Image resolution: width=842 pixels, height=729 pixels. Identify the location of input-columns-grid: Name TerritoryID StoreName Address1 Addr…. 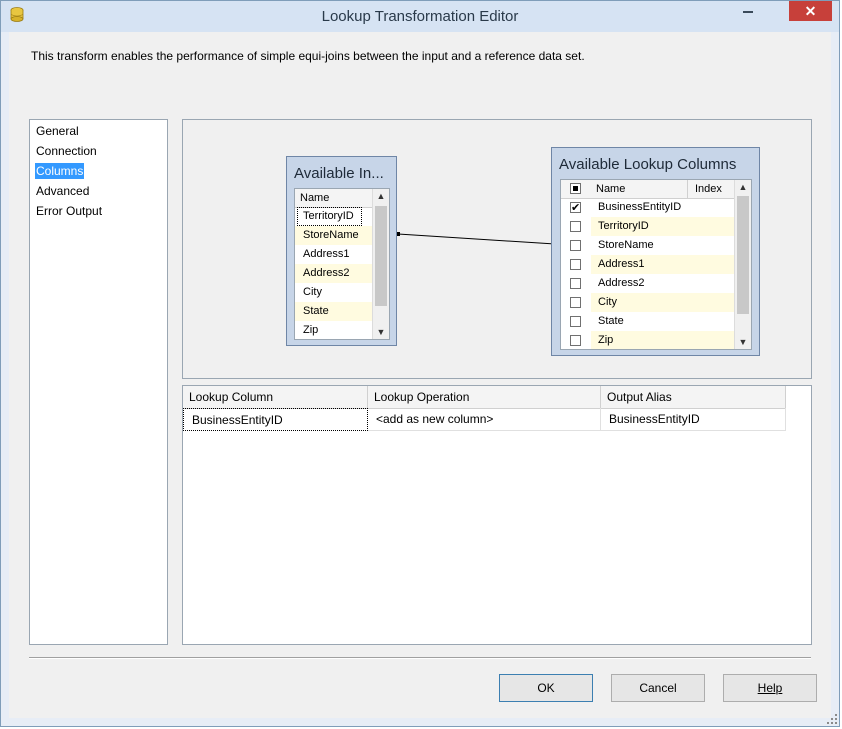
(342, 264).